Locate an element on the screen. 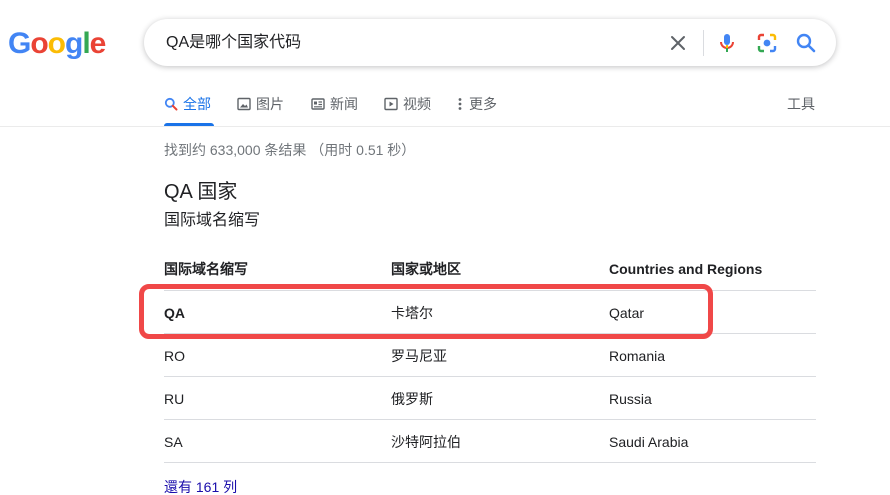  tab-label: 图片 is located at coordinates (270, 104).